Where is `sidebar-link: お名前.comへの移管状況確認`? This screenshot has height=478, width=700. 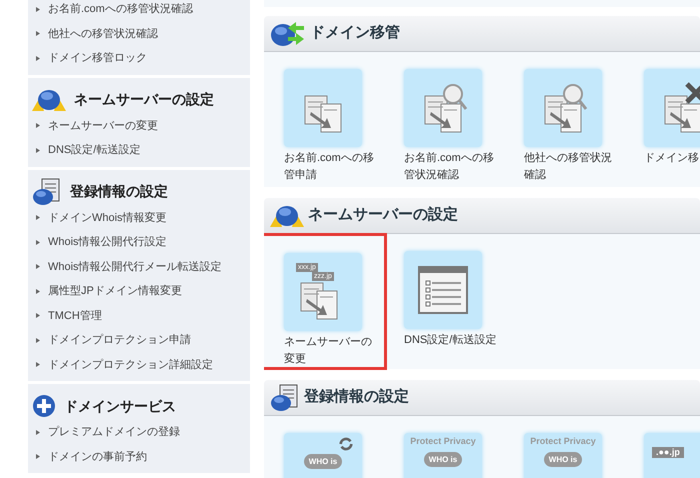 sidebar-link: お名前.comへの移管状況確認 is located at coordinates (139, 11).